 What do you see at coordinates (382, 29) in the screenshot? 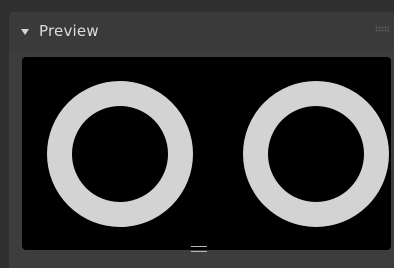
I see `drag-grip-icon` at bounding box center [382, 29].